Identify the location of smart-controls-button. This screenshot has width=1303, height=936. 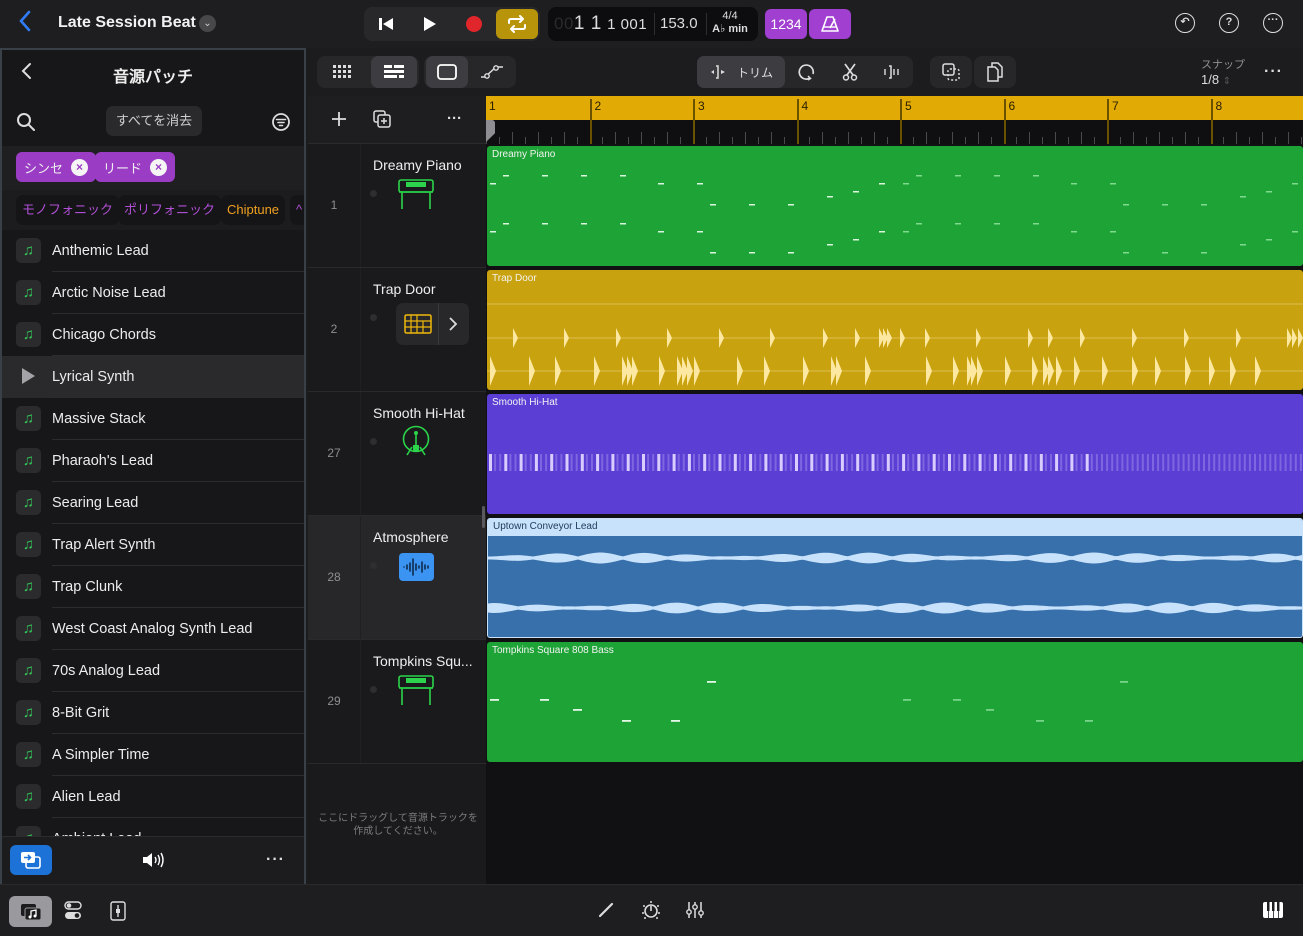
(651, 910).